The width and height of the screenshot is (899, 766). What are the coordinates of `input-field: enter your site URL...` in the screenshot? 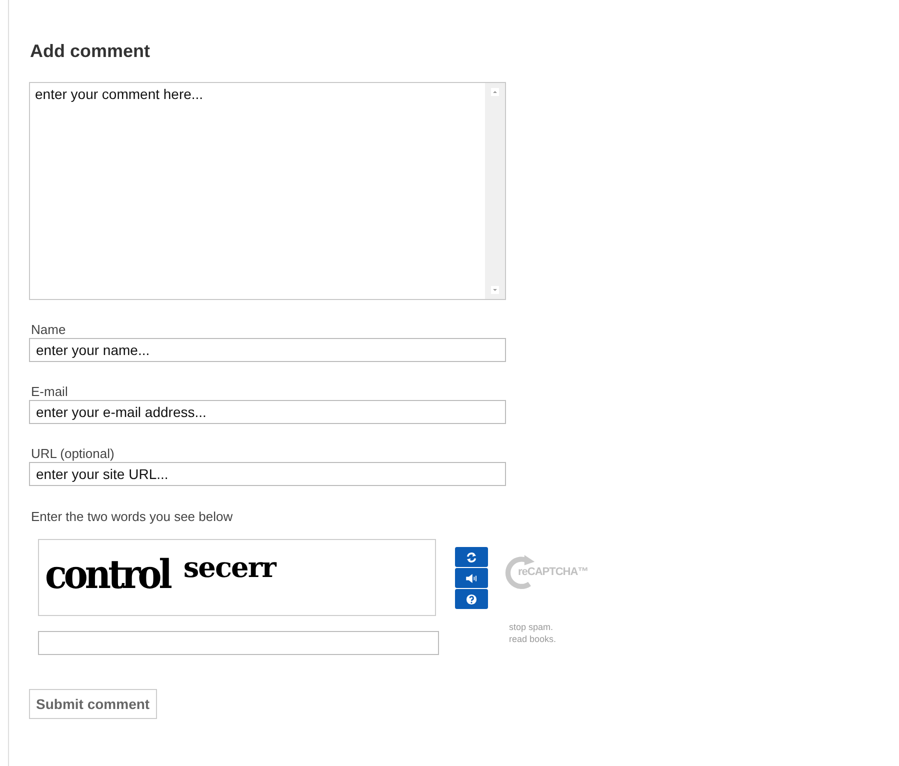 It's located at (267, 474).